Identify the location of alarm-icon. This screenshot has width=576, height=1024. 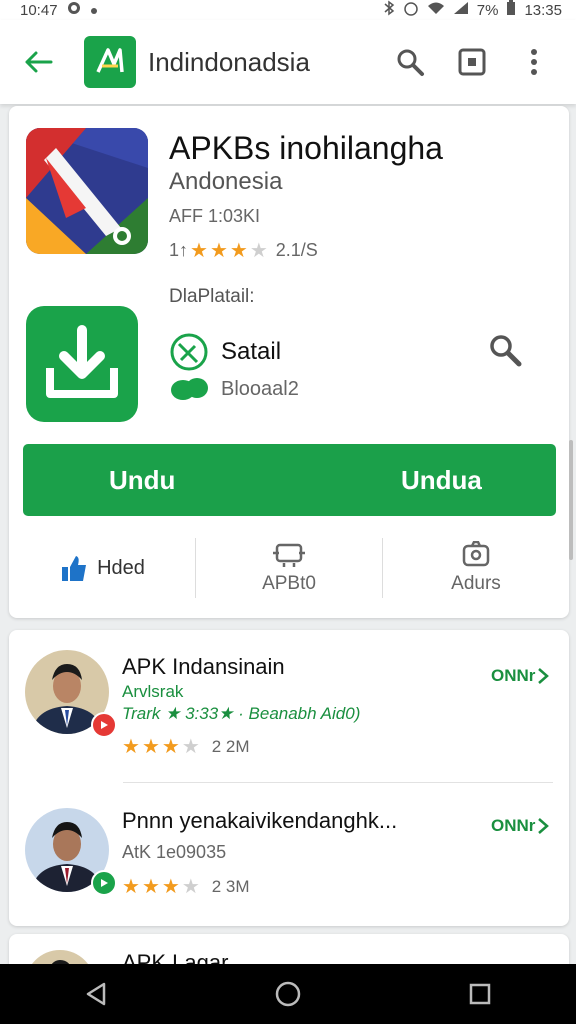
(411, 10).